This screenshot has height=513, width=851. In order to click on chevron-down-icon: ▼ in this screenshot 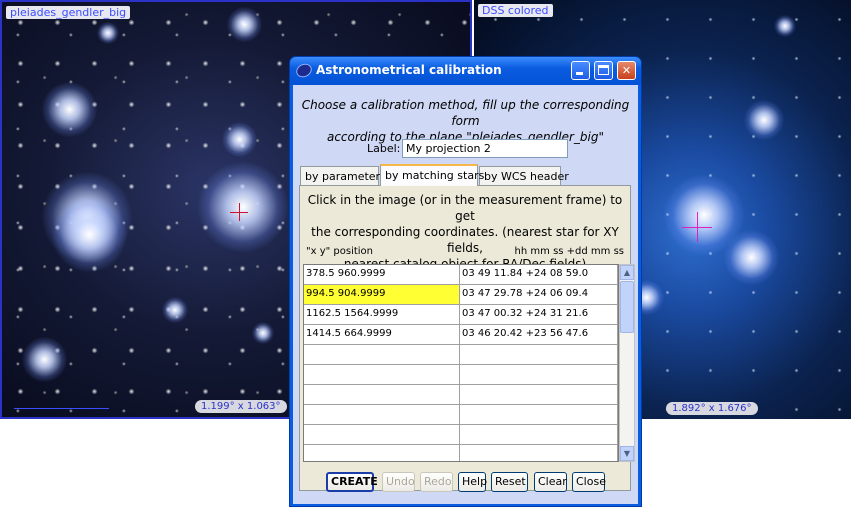, I will do `click(627, 453)`.